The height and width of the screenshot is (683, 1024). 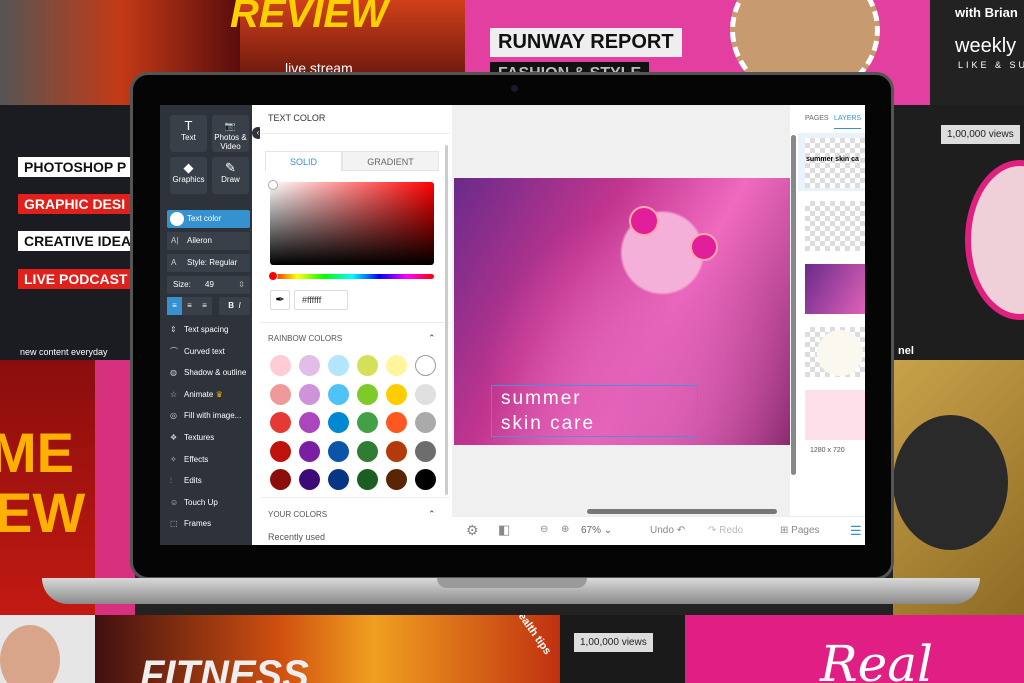 What do you see at coordinates (800, 530) in the screenshot?
I see `pages-button: ⊞ Pages` at bounding box center [800, 530].